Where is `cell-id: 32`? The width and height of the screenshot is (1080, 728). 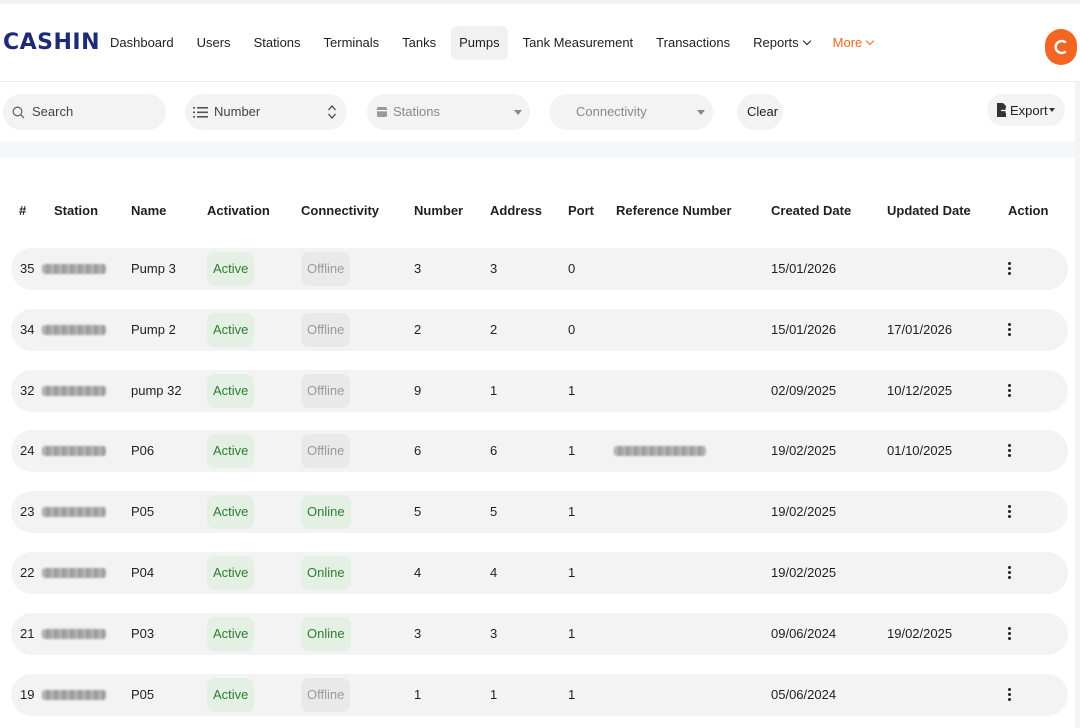 cell-id: 32 is located at coordinates (27, 390).